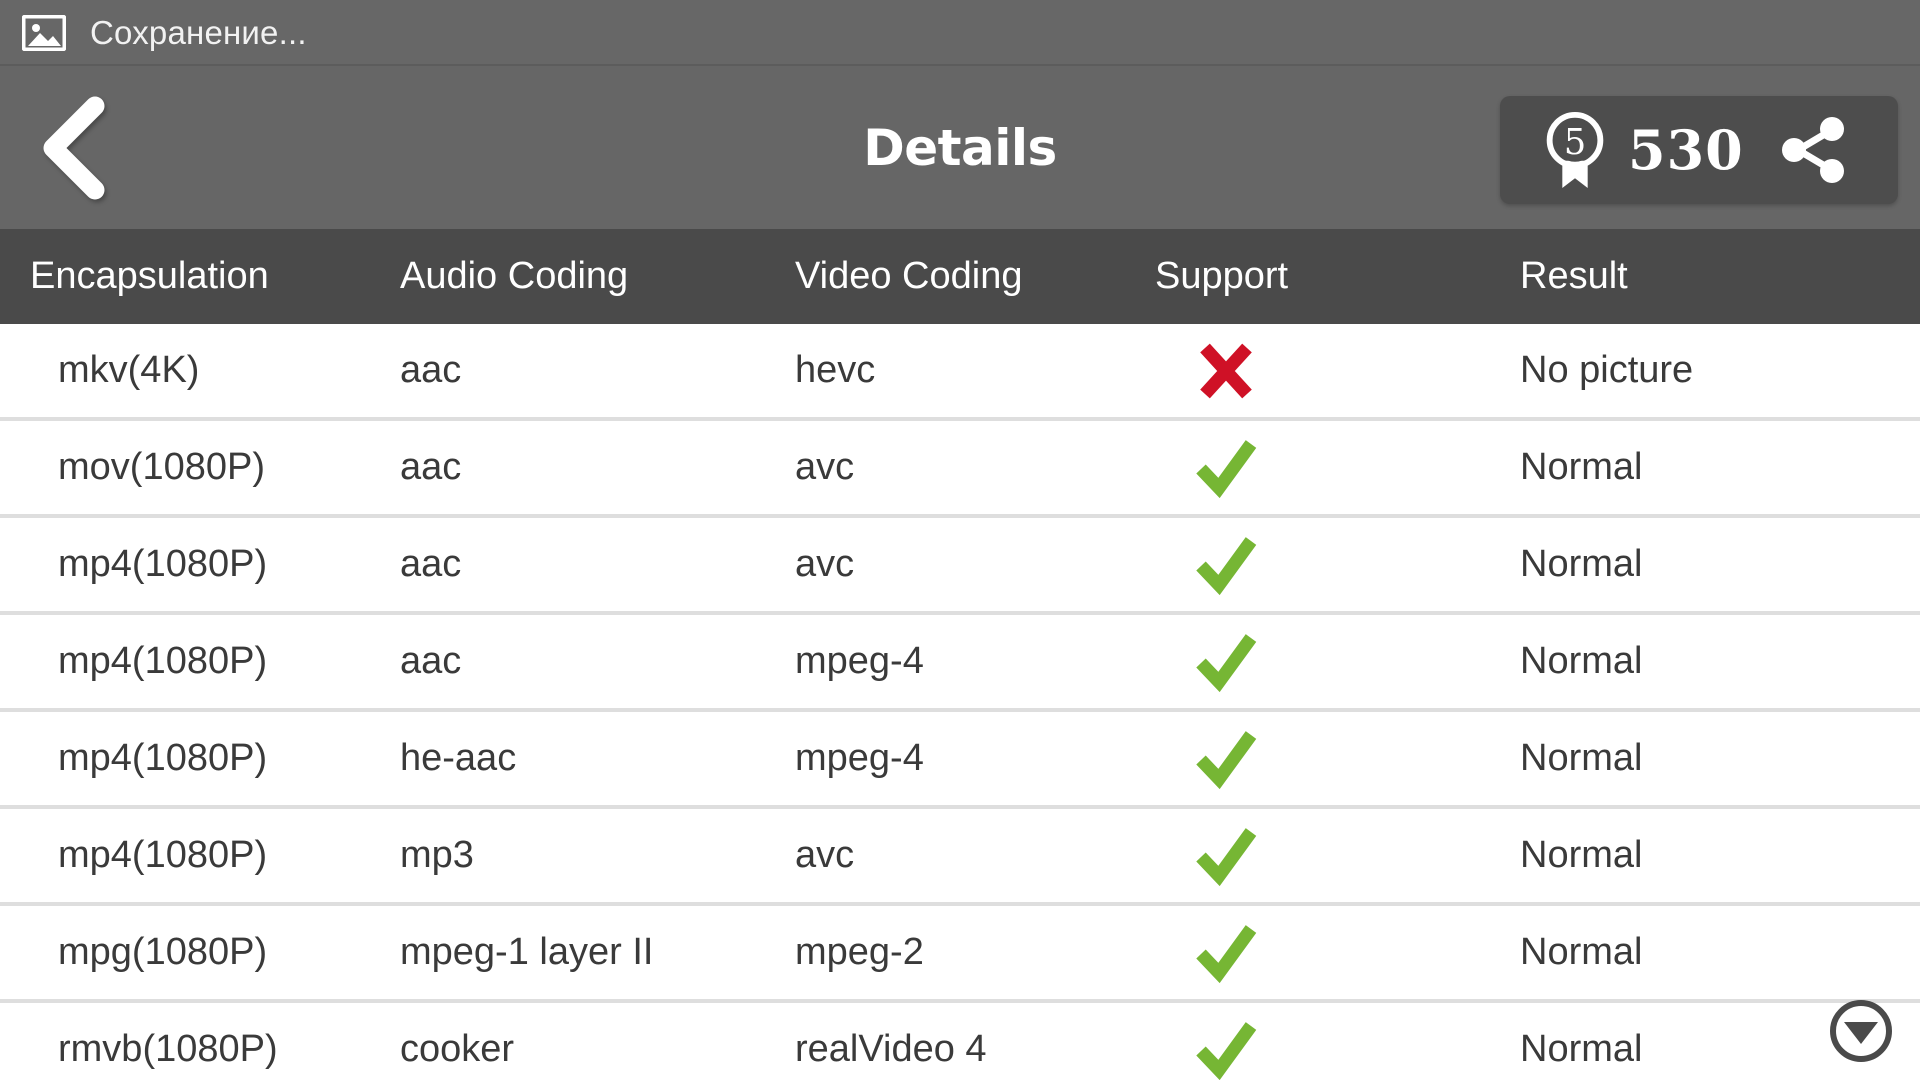  I want to click on table-row: mp4(1080P) mp3 avc Normal, so click(960, 857).